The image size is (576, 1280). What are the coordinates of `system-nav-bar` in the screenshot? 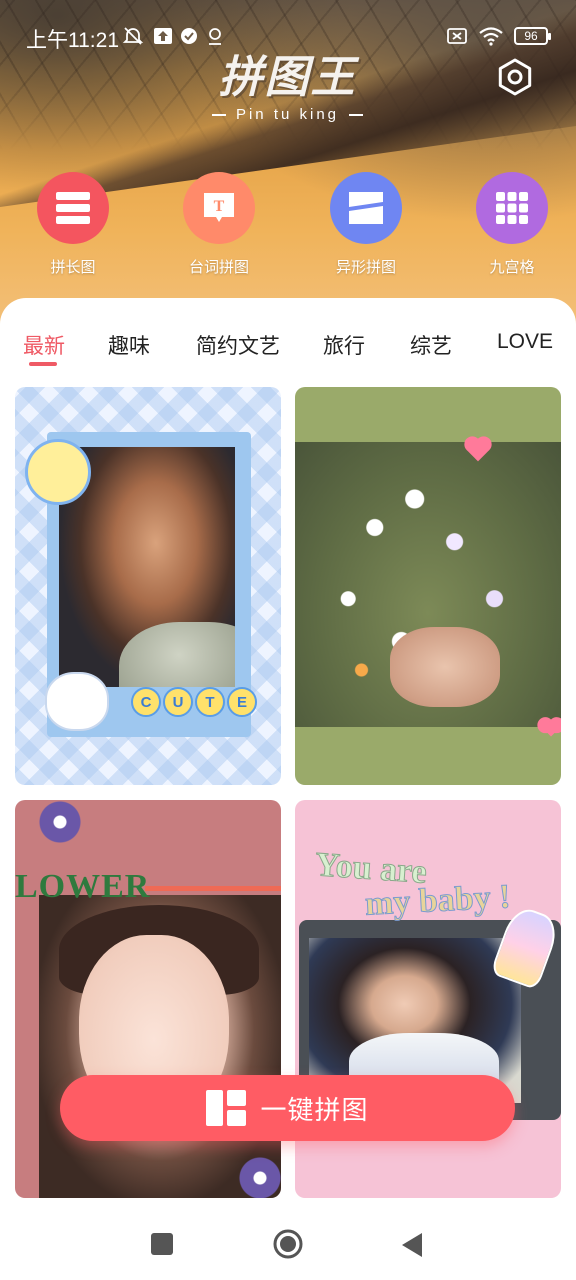 It's located at (288, 1245).